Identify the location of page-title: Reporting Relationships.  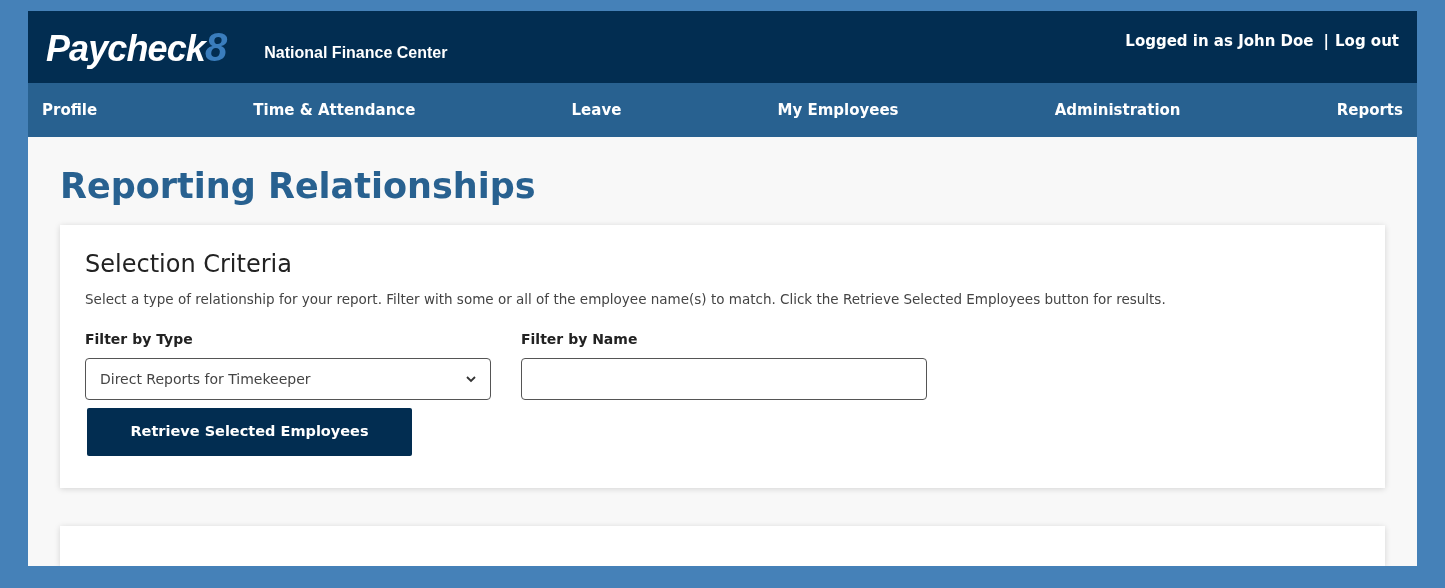
(298, 186).